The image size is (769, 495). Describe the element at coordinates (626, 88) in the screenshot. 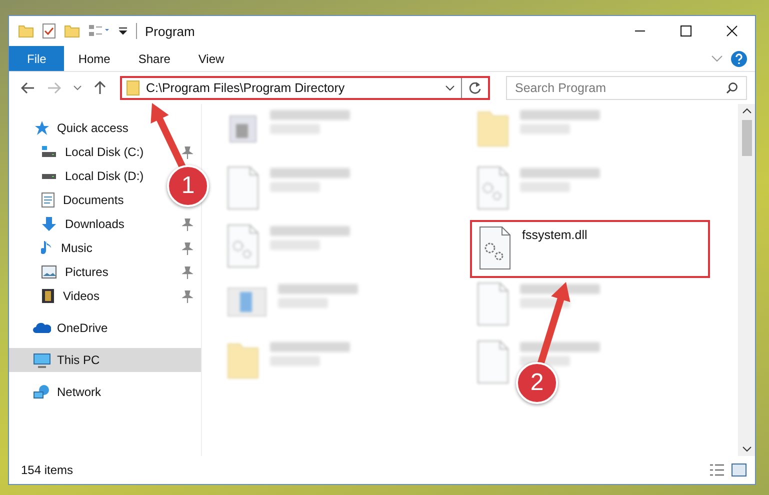

I see `search-field: Search Program` at that location.